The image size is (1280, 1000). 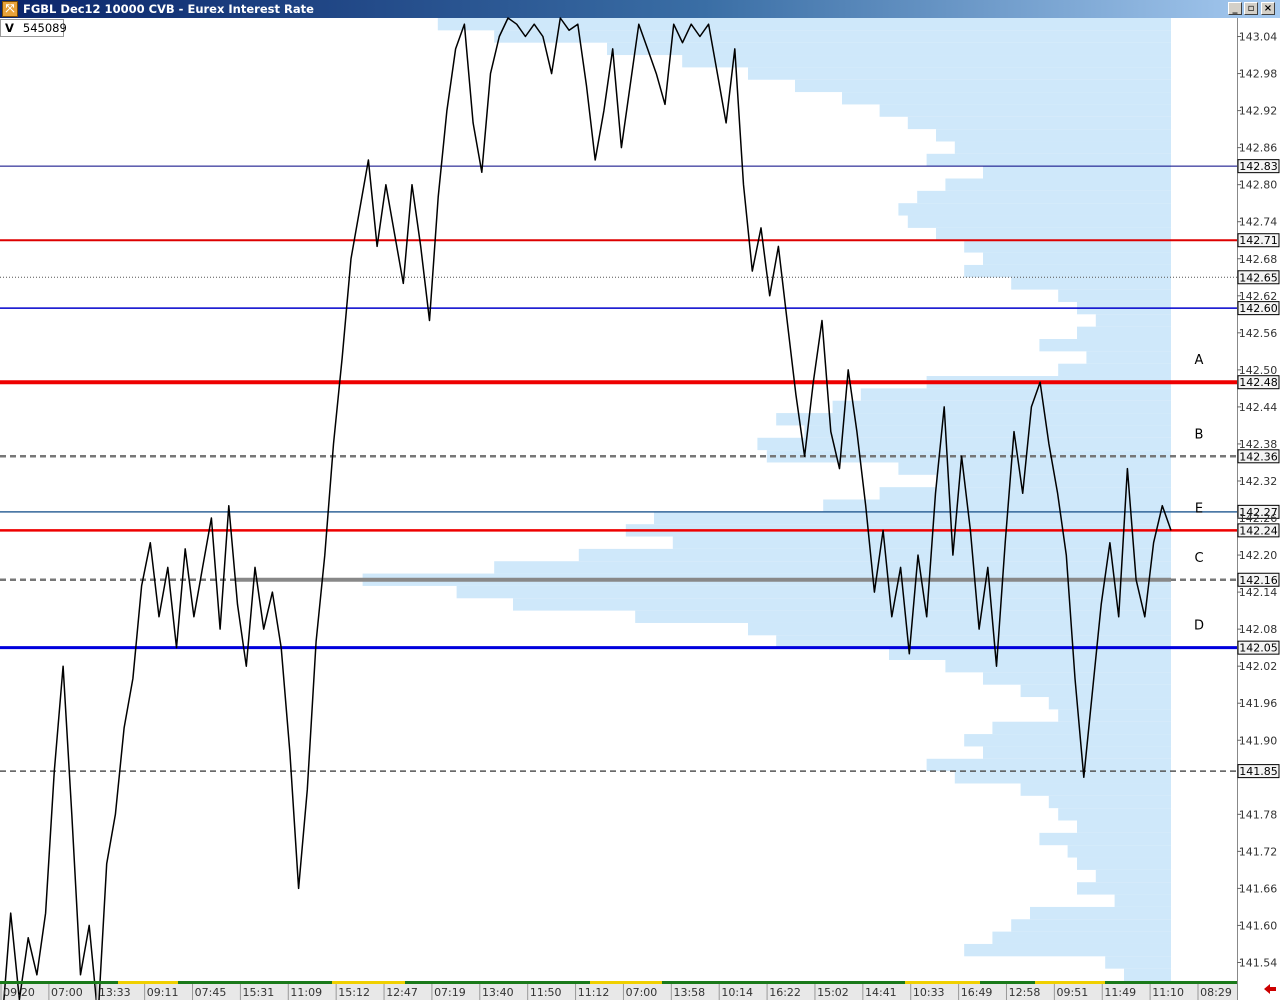 What do you see at coordinates (1258, 518) in the screenshot?
I see `y-tick-label: 142.26` at bounding box center [1258, 518].